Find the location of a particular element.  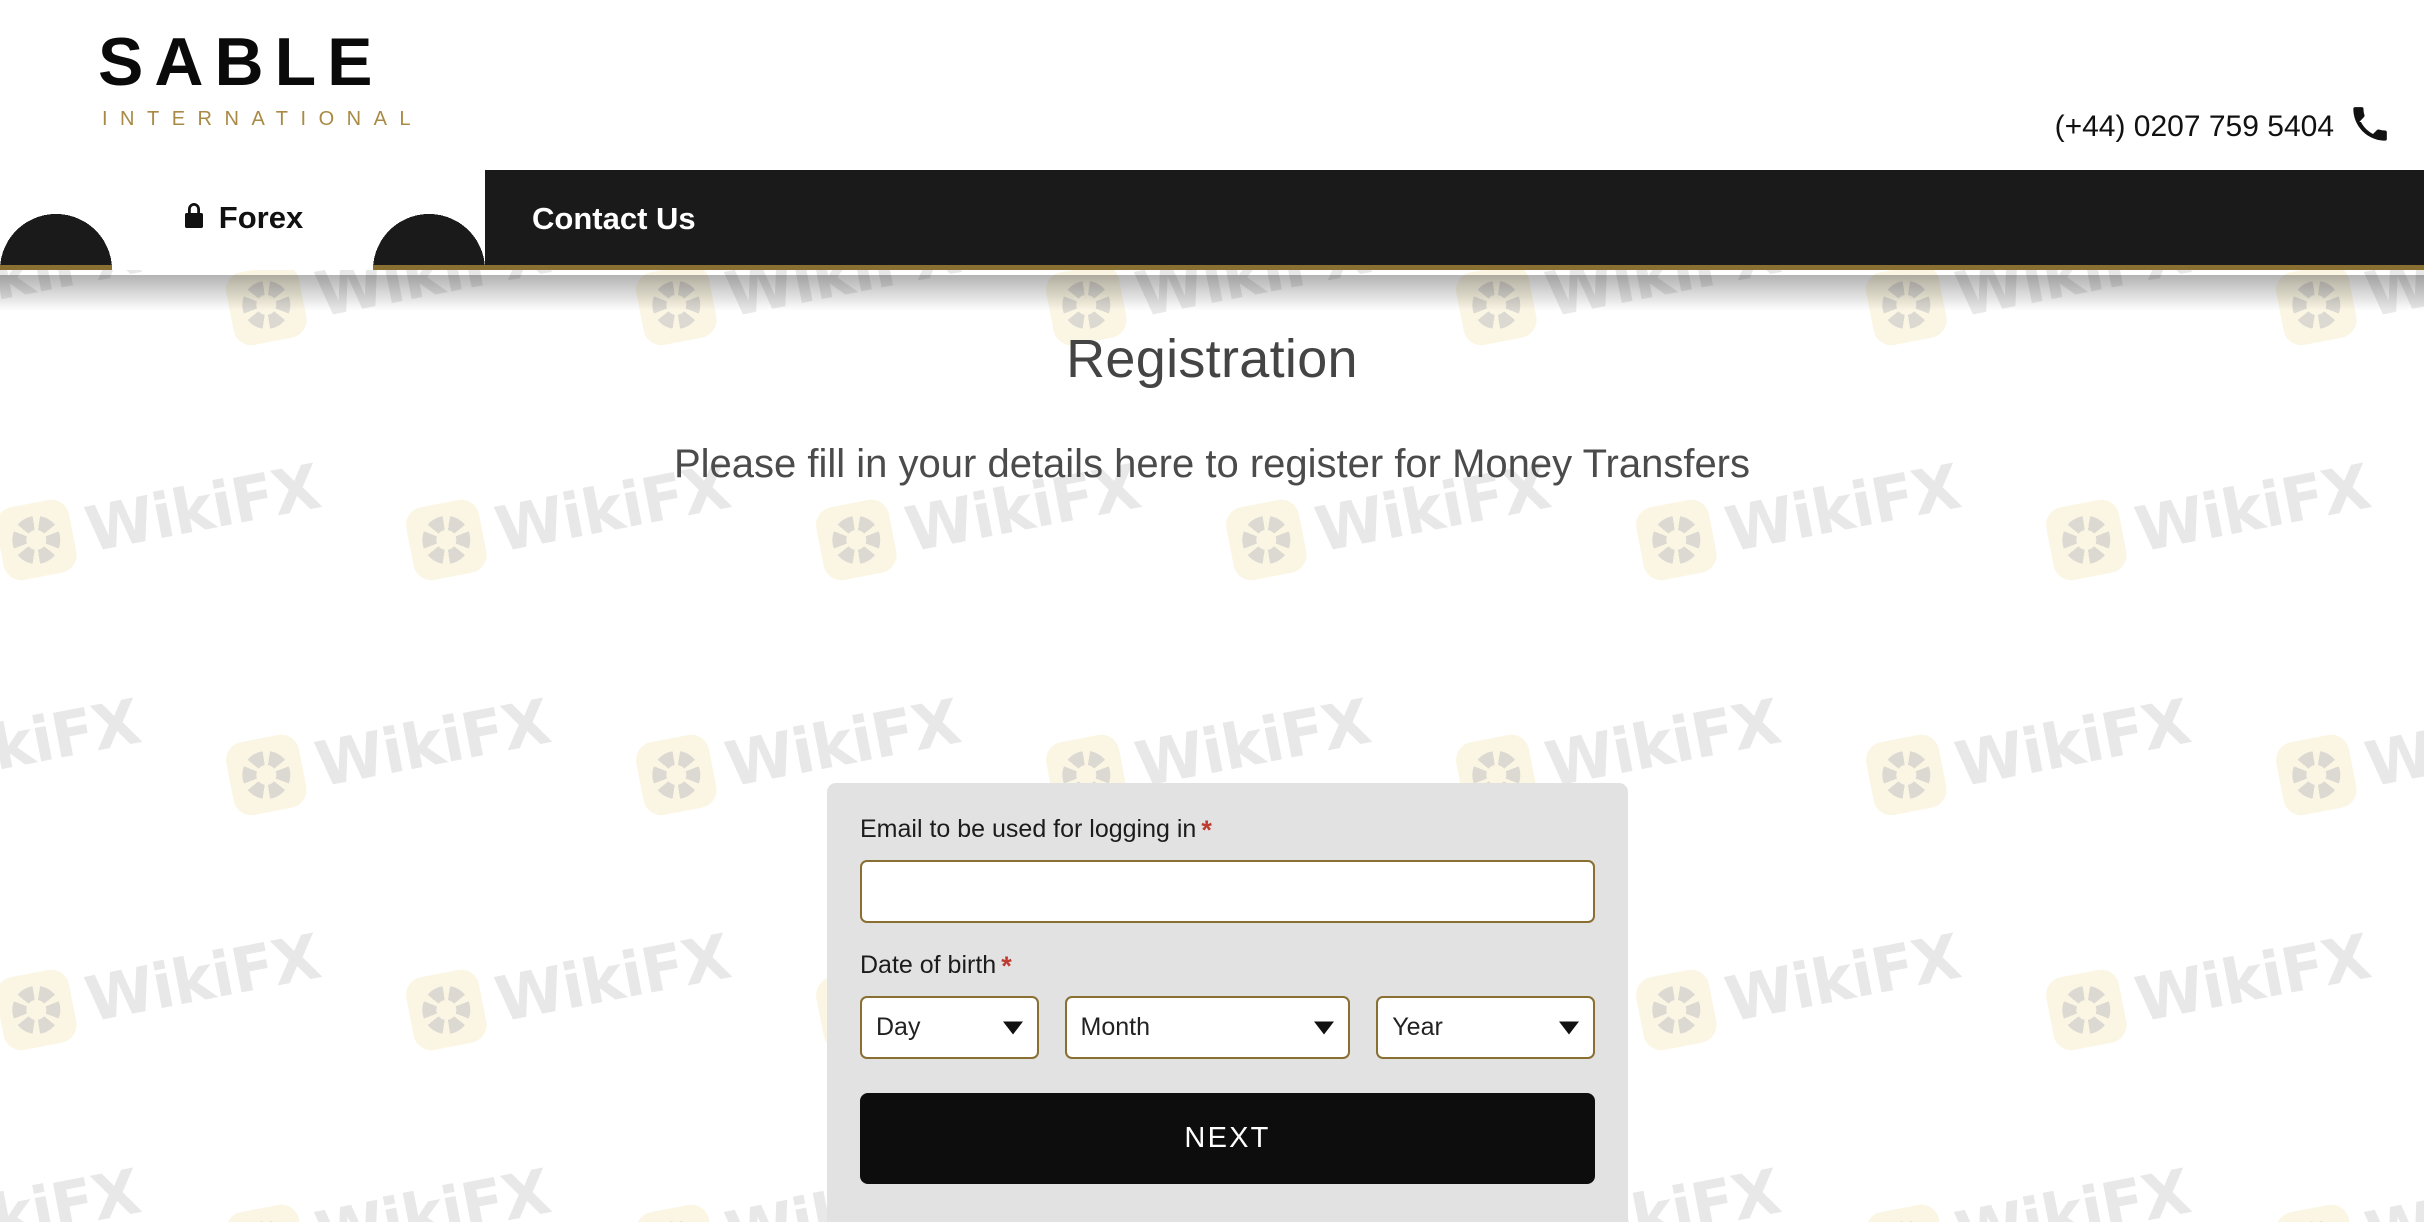

nav-item-contact-us-label: Contact Us is located at coordinates (614, 218).